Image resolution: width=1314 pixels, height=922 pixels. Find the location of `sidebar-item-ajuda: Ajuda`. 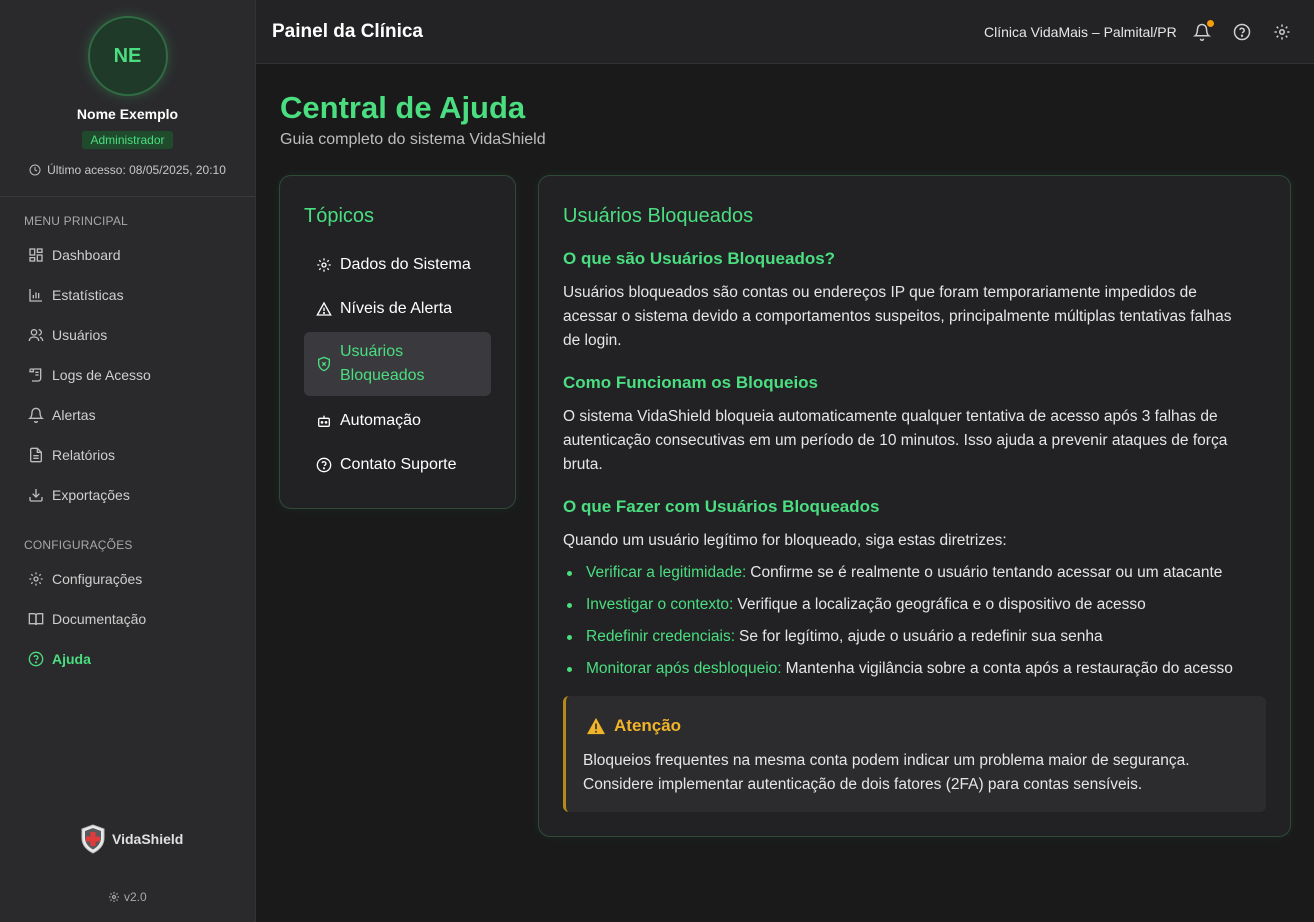

sidebar-item-ajuda: Ajuda is located at coordinates (59, 659).